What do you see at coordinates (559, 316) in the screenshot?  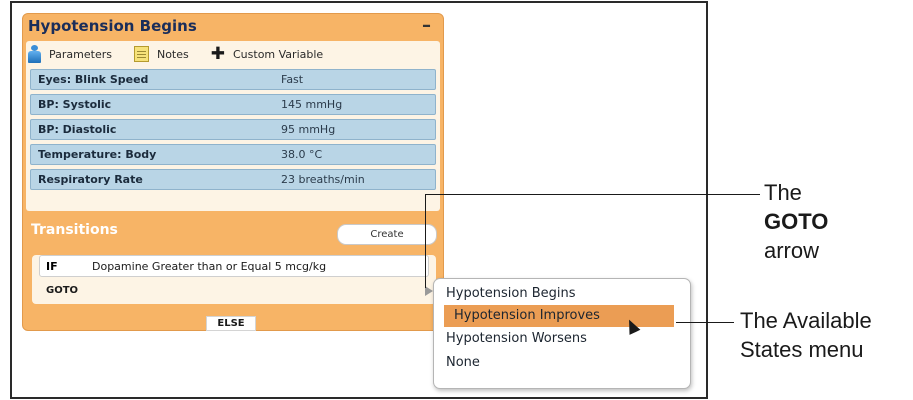 I see `menu-item-hypotension-improves: Hypotension Improves` at bounding box center [559, 316].